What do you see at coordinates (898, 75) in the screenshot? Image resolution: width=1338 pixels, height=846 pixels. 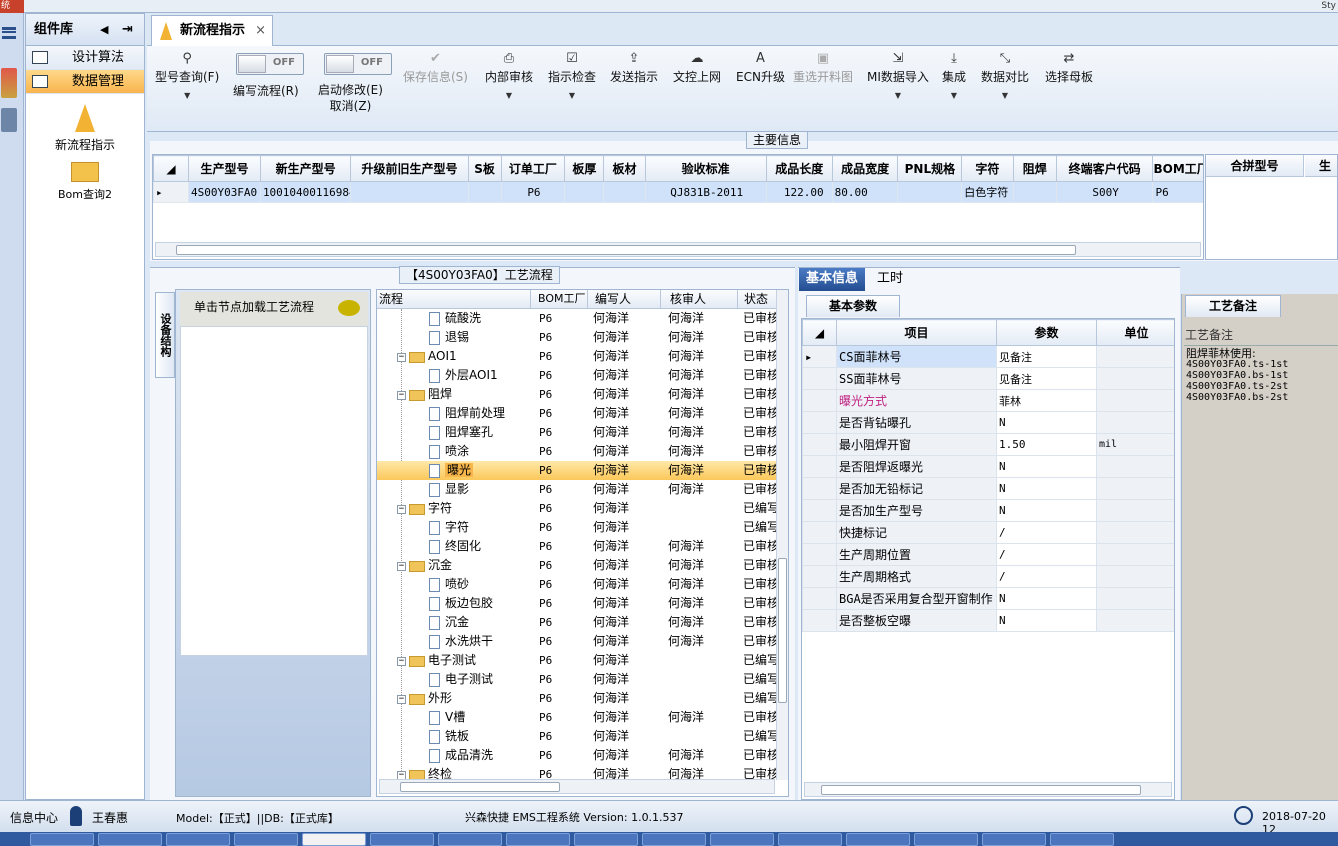 I see `mi-import-button: ⇲ MI数据导入 ▼` at bounding box center [898, 75].